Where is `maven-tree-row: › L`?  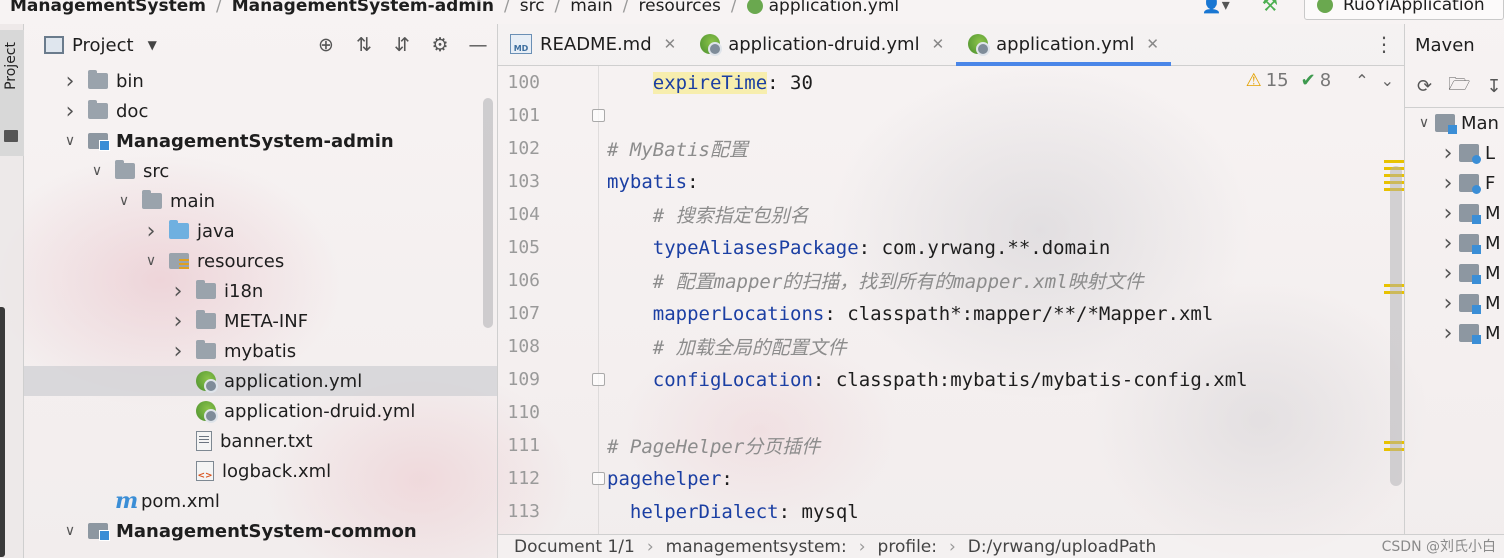
maven-tree-row: › L is located at coordinates (1454, 153).